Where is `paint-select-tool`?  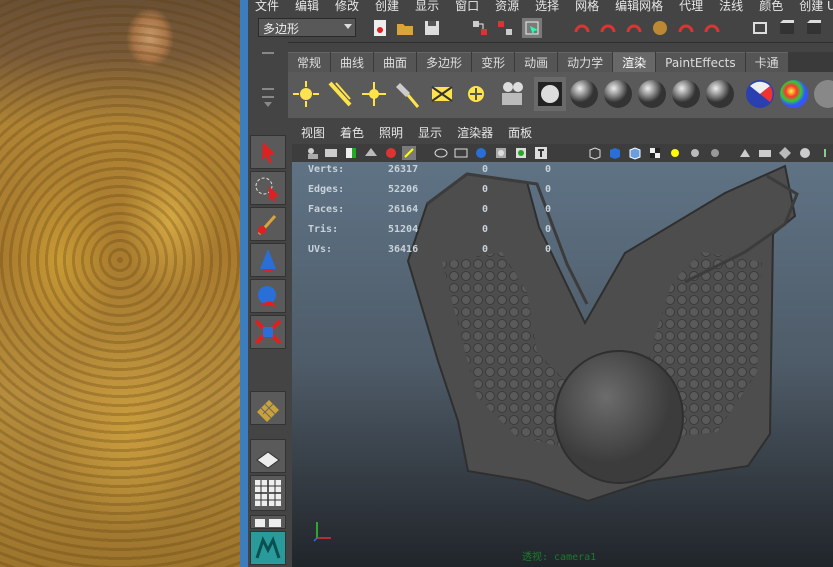 paint-select-tool is located at coordinates (268, 224).